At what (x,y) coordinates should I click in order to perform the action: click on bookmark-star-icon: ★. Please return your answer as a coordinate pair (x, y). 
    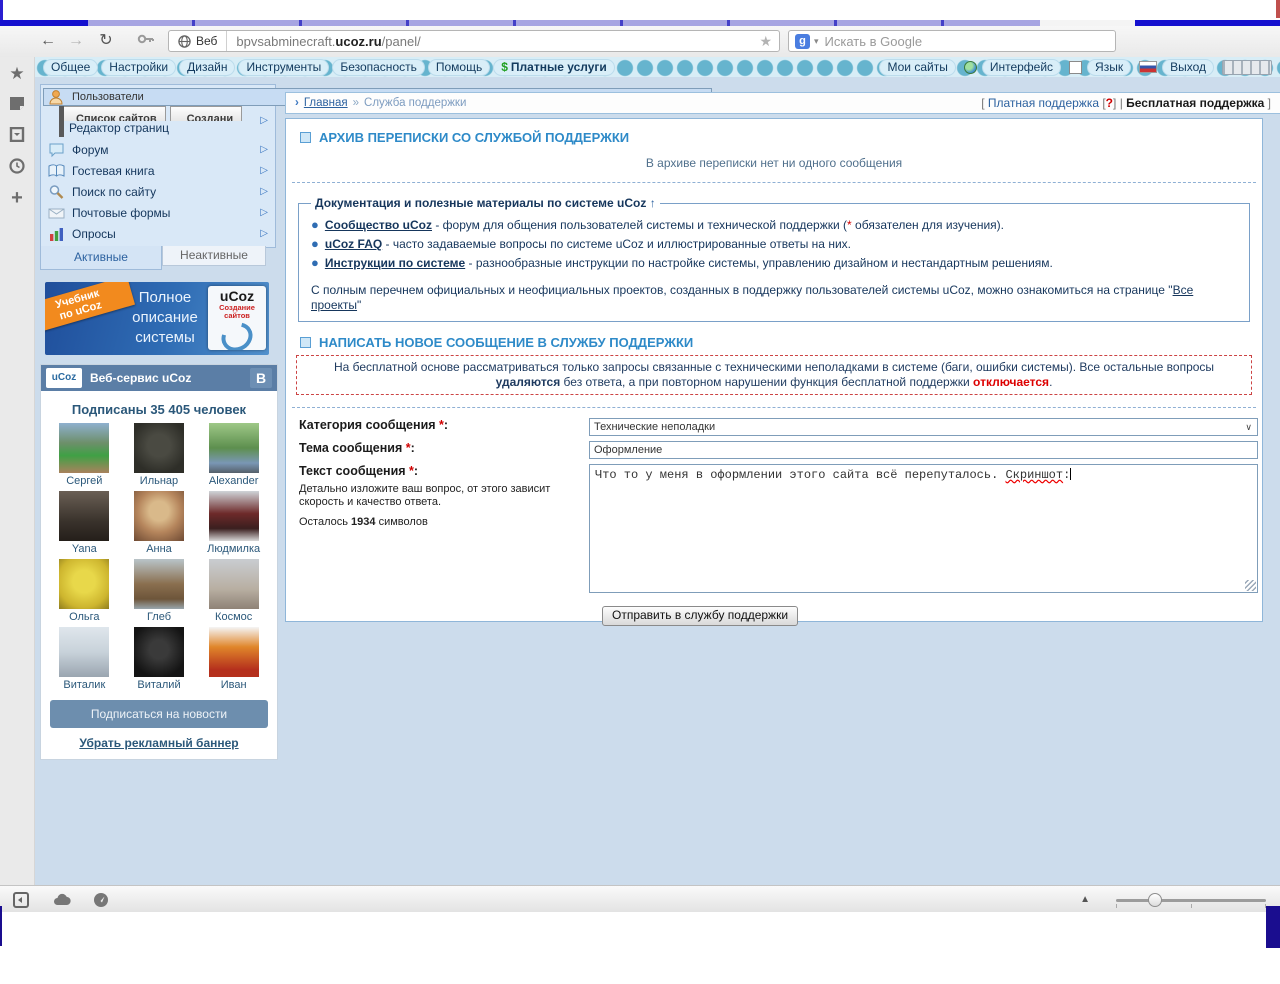
    Looking at the image, I should click on (769, 41).